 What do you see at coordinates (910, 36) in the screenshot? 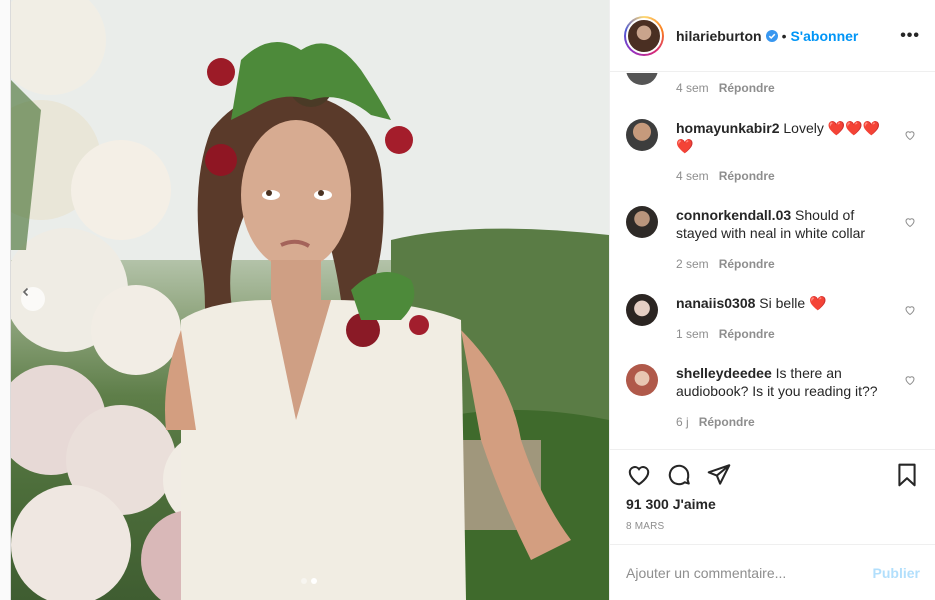
I see `more-options-icon: •••` at bounding box center [910, 36].